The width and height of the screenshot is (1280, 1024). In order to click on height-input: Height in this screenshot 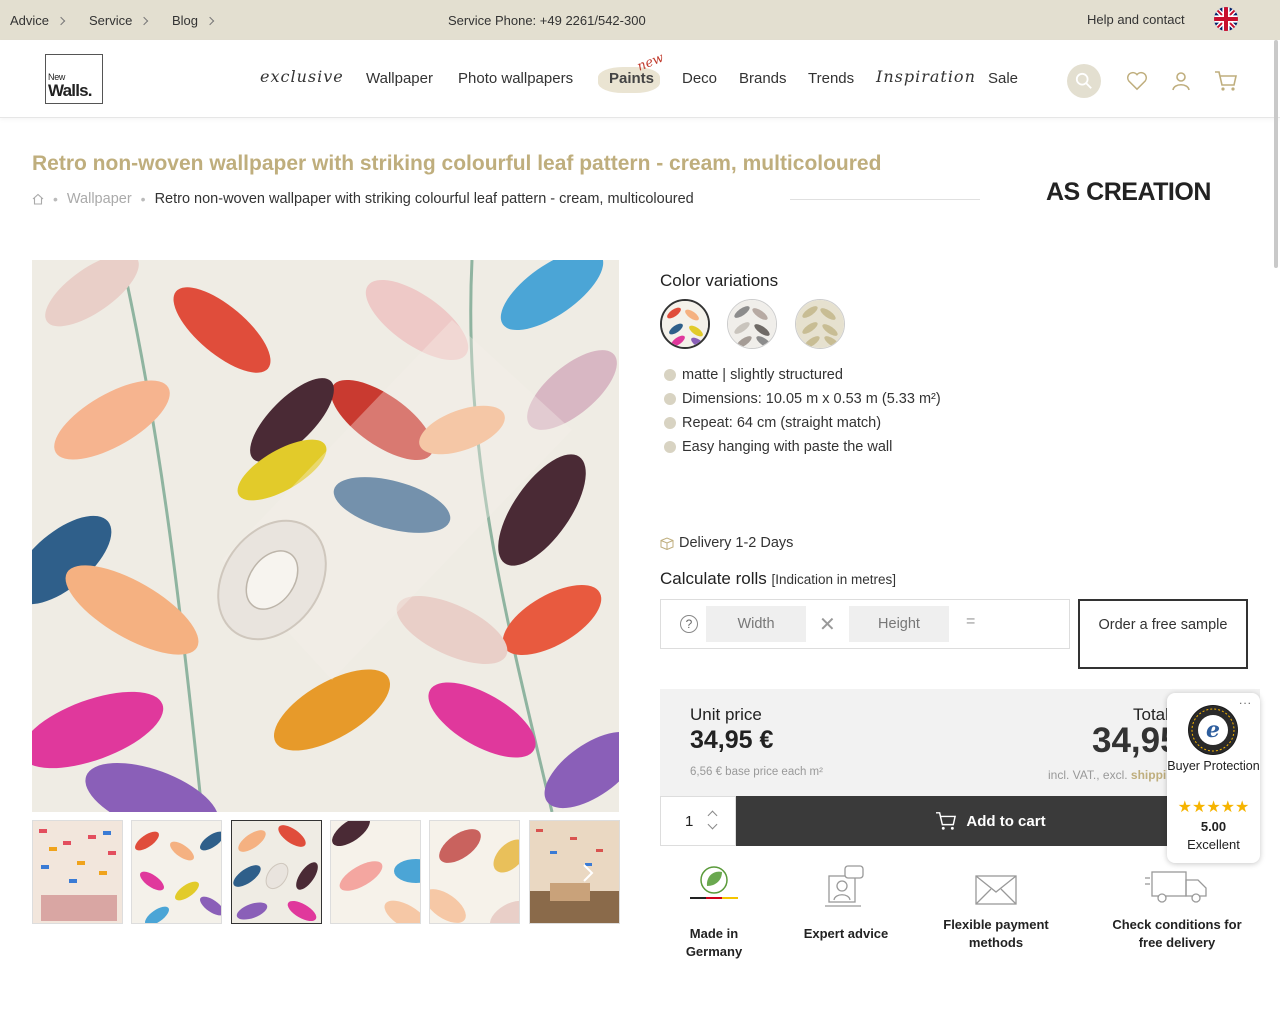, I will do `click(899, 624)`.